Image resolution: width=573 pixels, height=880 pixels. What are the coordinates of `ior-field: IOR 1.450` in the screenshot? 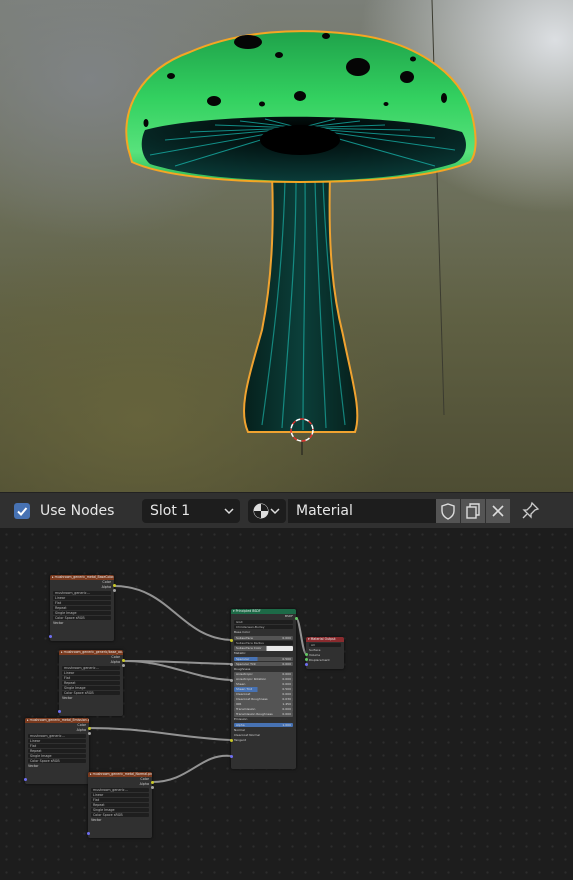 It's located at (263, 704).